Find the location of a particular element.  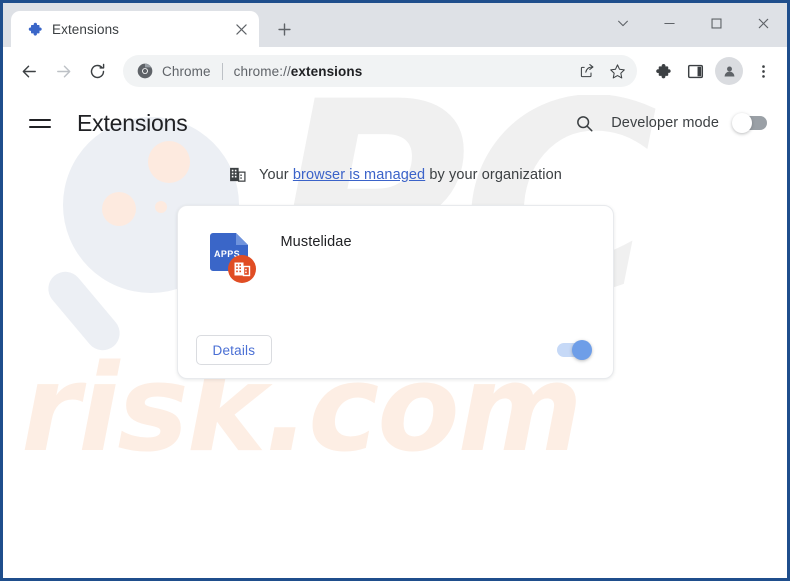

minimize-button is located at coordinates (669, 23).